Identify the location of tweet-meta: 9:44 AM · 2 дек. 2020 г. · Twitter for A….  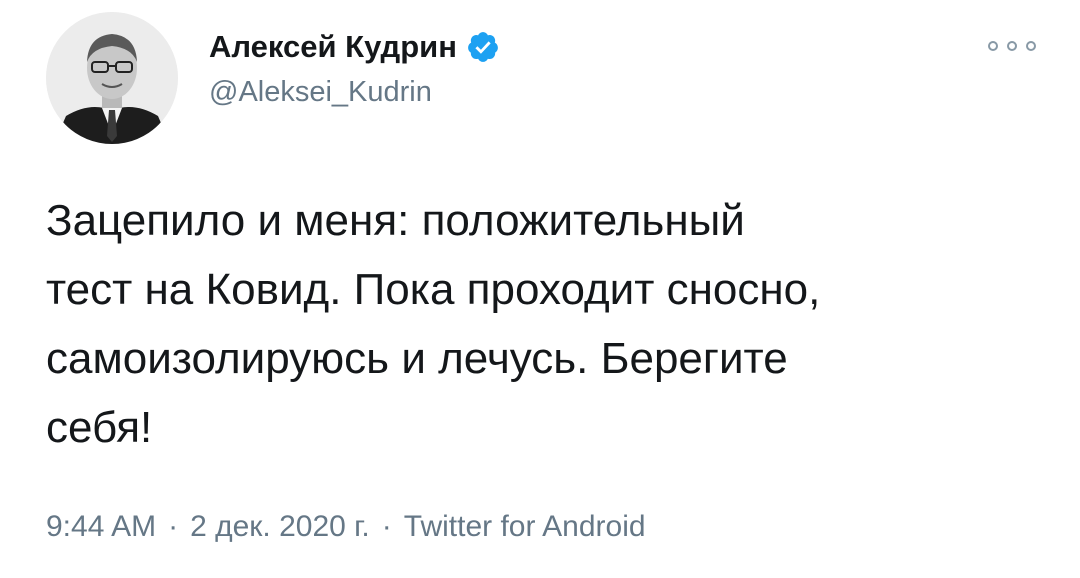
(346, 527).